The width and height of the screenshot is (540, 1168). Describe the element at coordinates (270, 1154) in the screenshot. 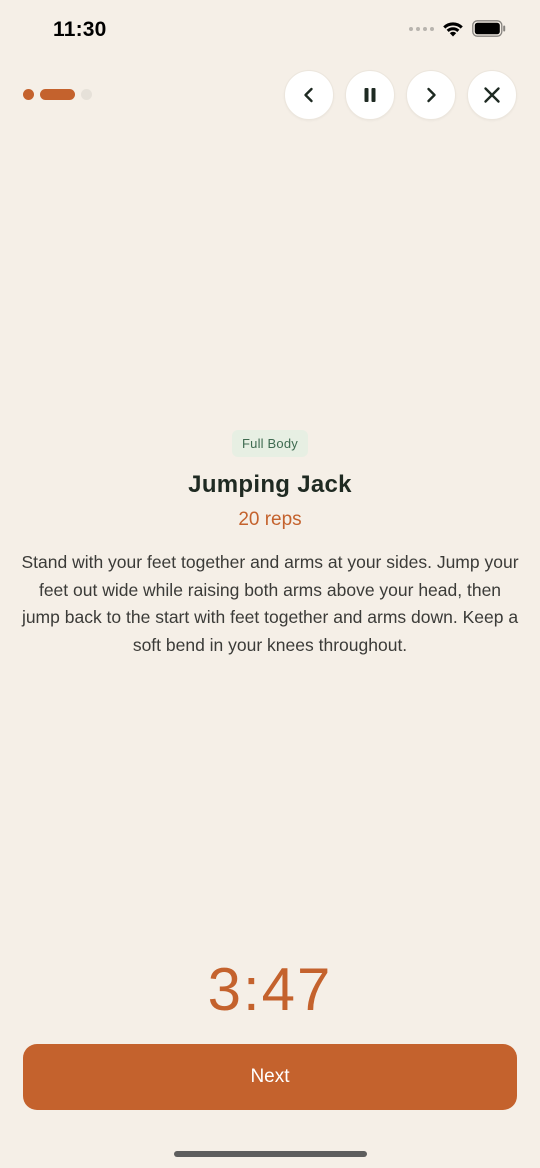

I see `home-indicator` at that location.